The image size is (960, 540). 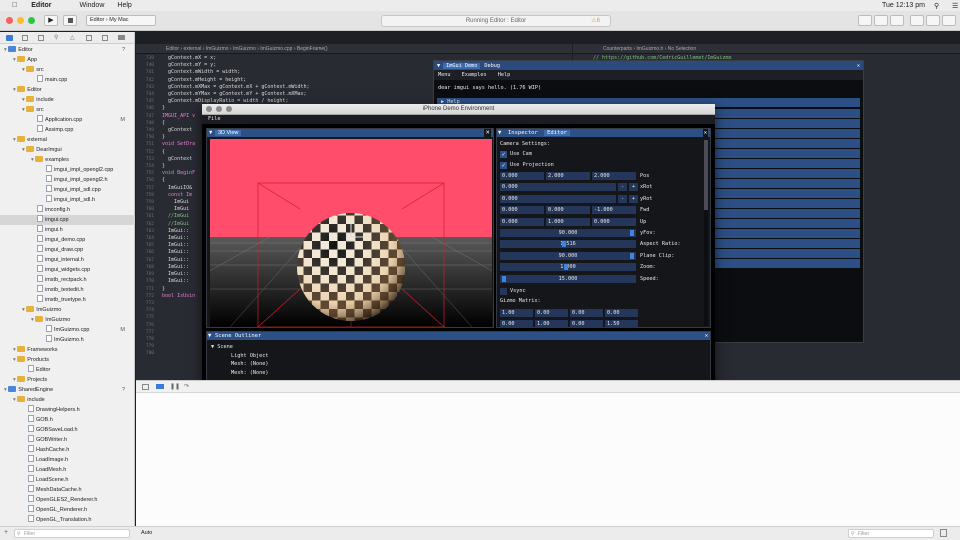 What do you see at coordinates (622, 198) in the screenshot?
I see `yrot-minus-button: -` at bounding box center [622, 198].